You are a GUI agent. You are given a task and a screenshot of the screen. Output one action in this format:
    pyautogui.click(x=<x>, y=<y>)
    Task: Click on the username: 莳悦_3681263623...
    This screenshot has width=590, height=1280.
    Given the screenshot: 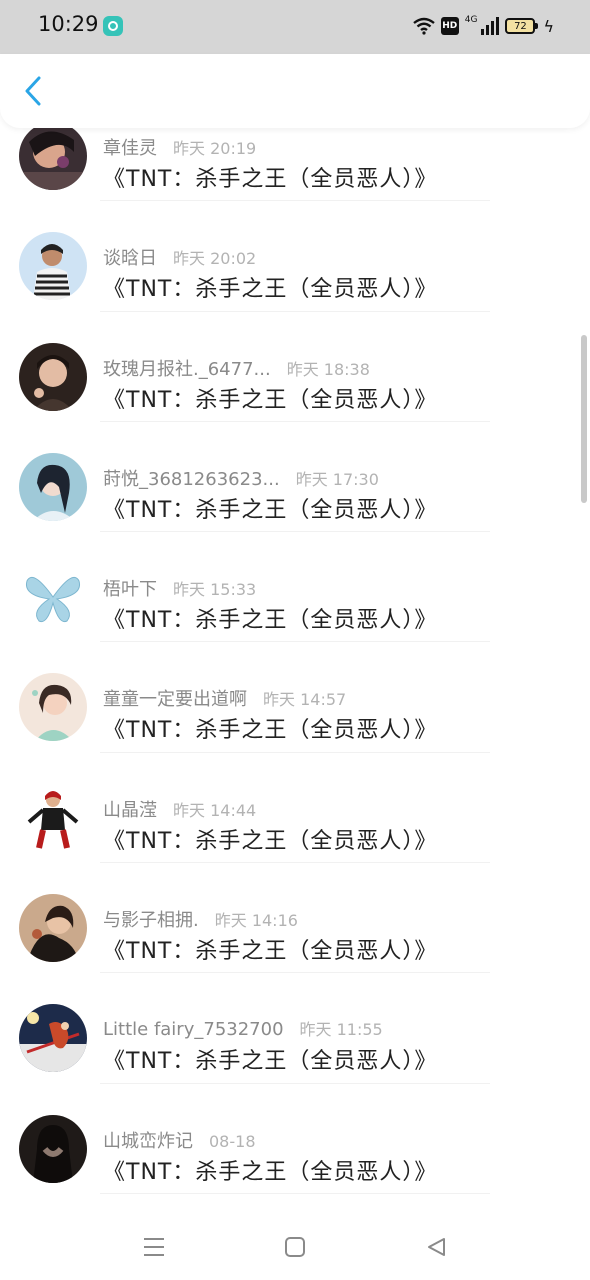 What is the action you would take?
    pyautogui.click(x=191, y=478)
    